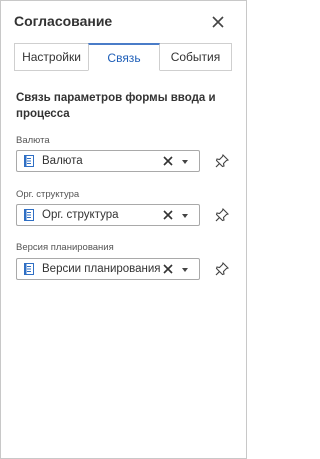 The width and height of the screenshot is (320, 459). Describe the element at coordinates (48, 194) in the screenshot. I see `field-label-org-structure: Орг. структура` at that location.